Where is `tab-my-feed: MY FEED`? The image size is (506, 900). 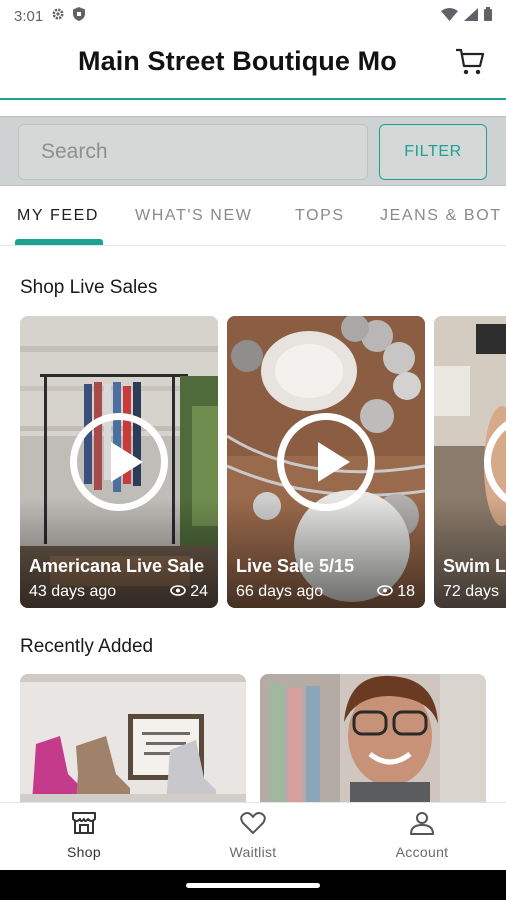
tab-my-feed: MY FEED is located at coordinates (58, 216).